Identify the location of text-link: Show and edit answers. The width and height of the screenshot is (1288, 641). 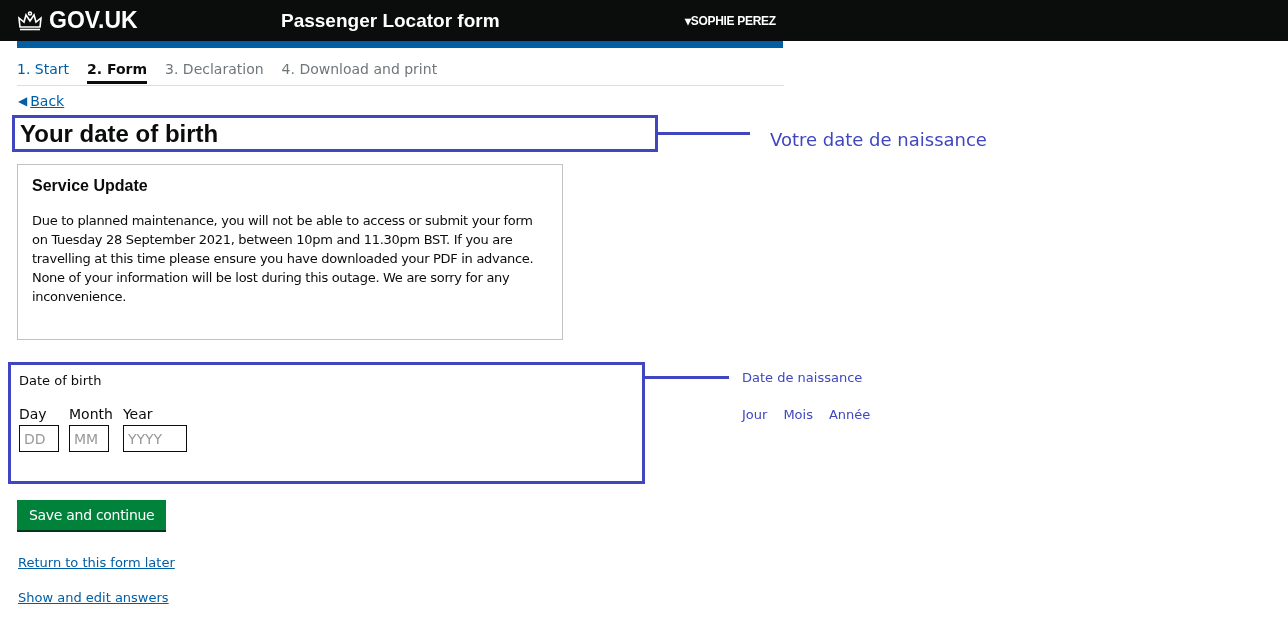
(93, 597).